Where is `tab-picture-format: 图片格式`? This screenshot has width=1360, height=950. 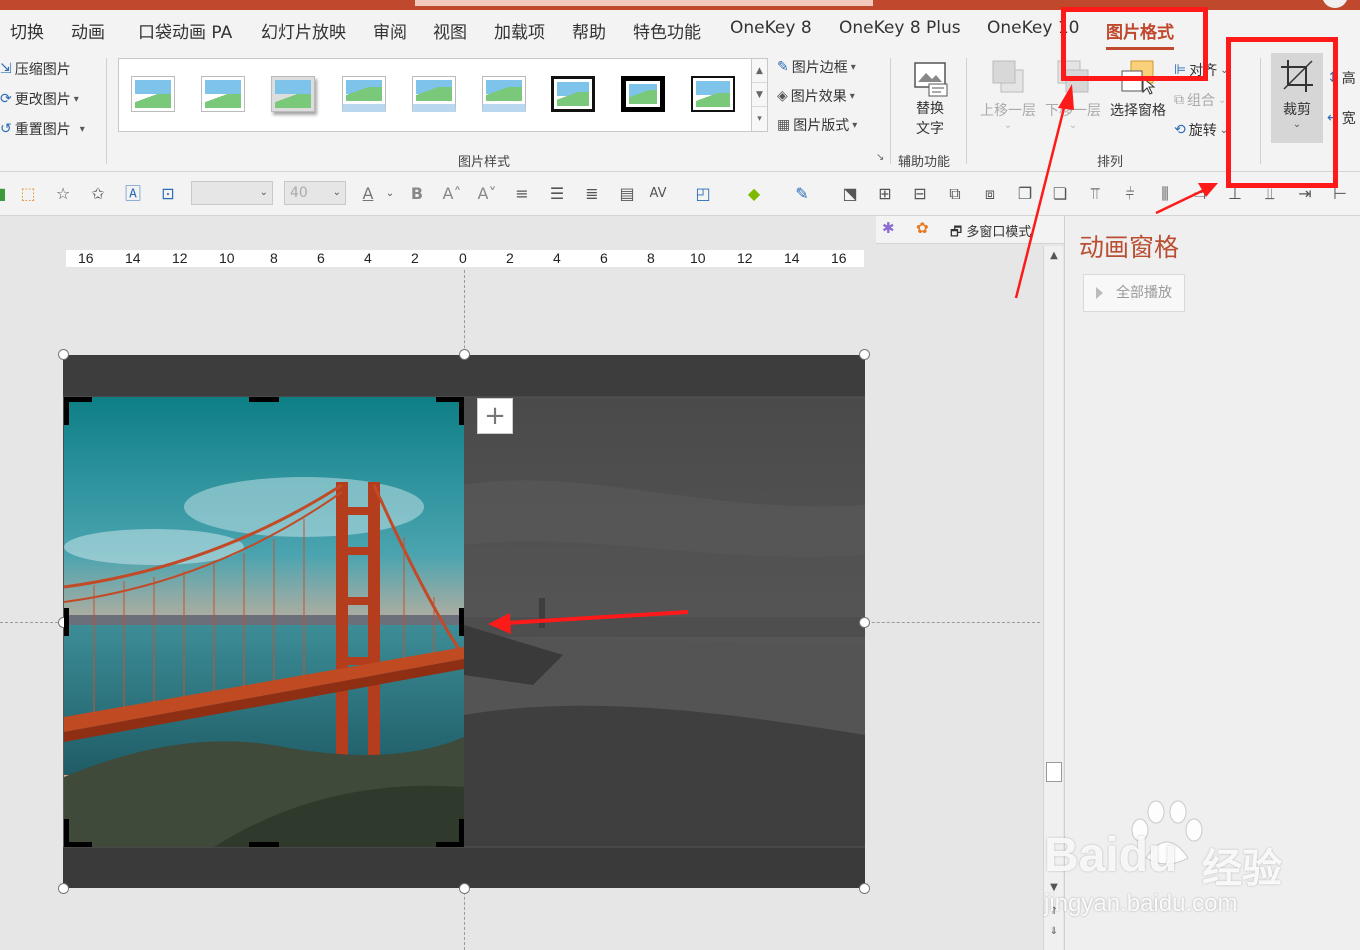
tab-picture-format: 图片格式 is located at coordinates (1140, 34).